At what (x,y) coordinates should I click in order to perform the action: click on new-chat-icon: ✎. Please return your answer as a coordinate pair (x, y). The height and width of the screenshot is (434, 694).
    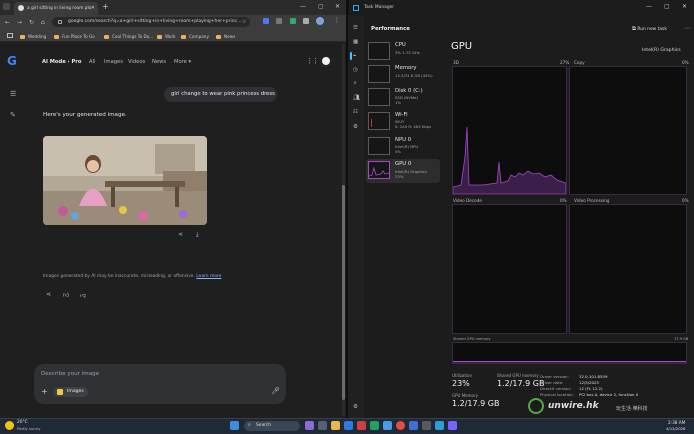
    Looking at the image, I should click on (13, 115).